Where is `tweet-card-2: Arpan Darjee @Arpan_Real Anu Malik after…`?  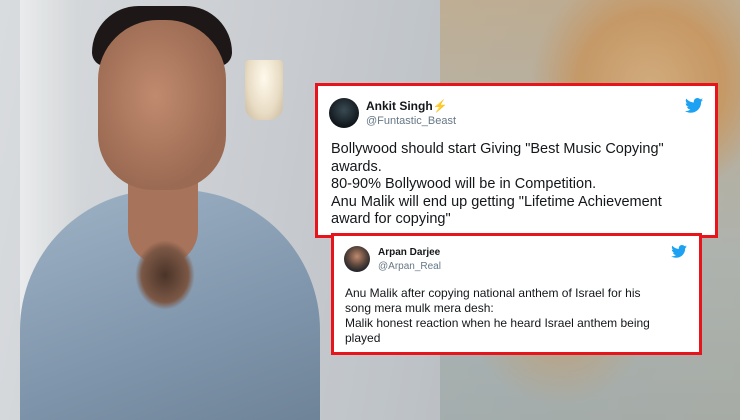 tweet-card-2: Arpan Darjee @Arpan_Real Anu Malik after… is located at coordinates (516, 294).